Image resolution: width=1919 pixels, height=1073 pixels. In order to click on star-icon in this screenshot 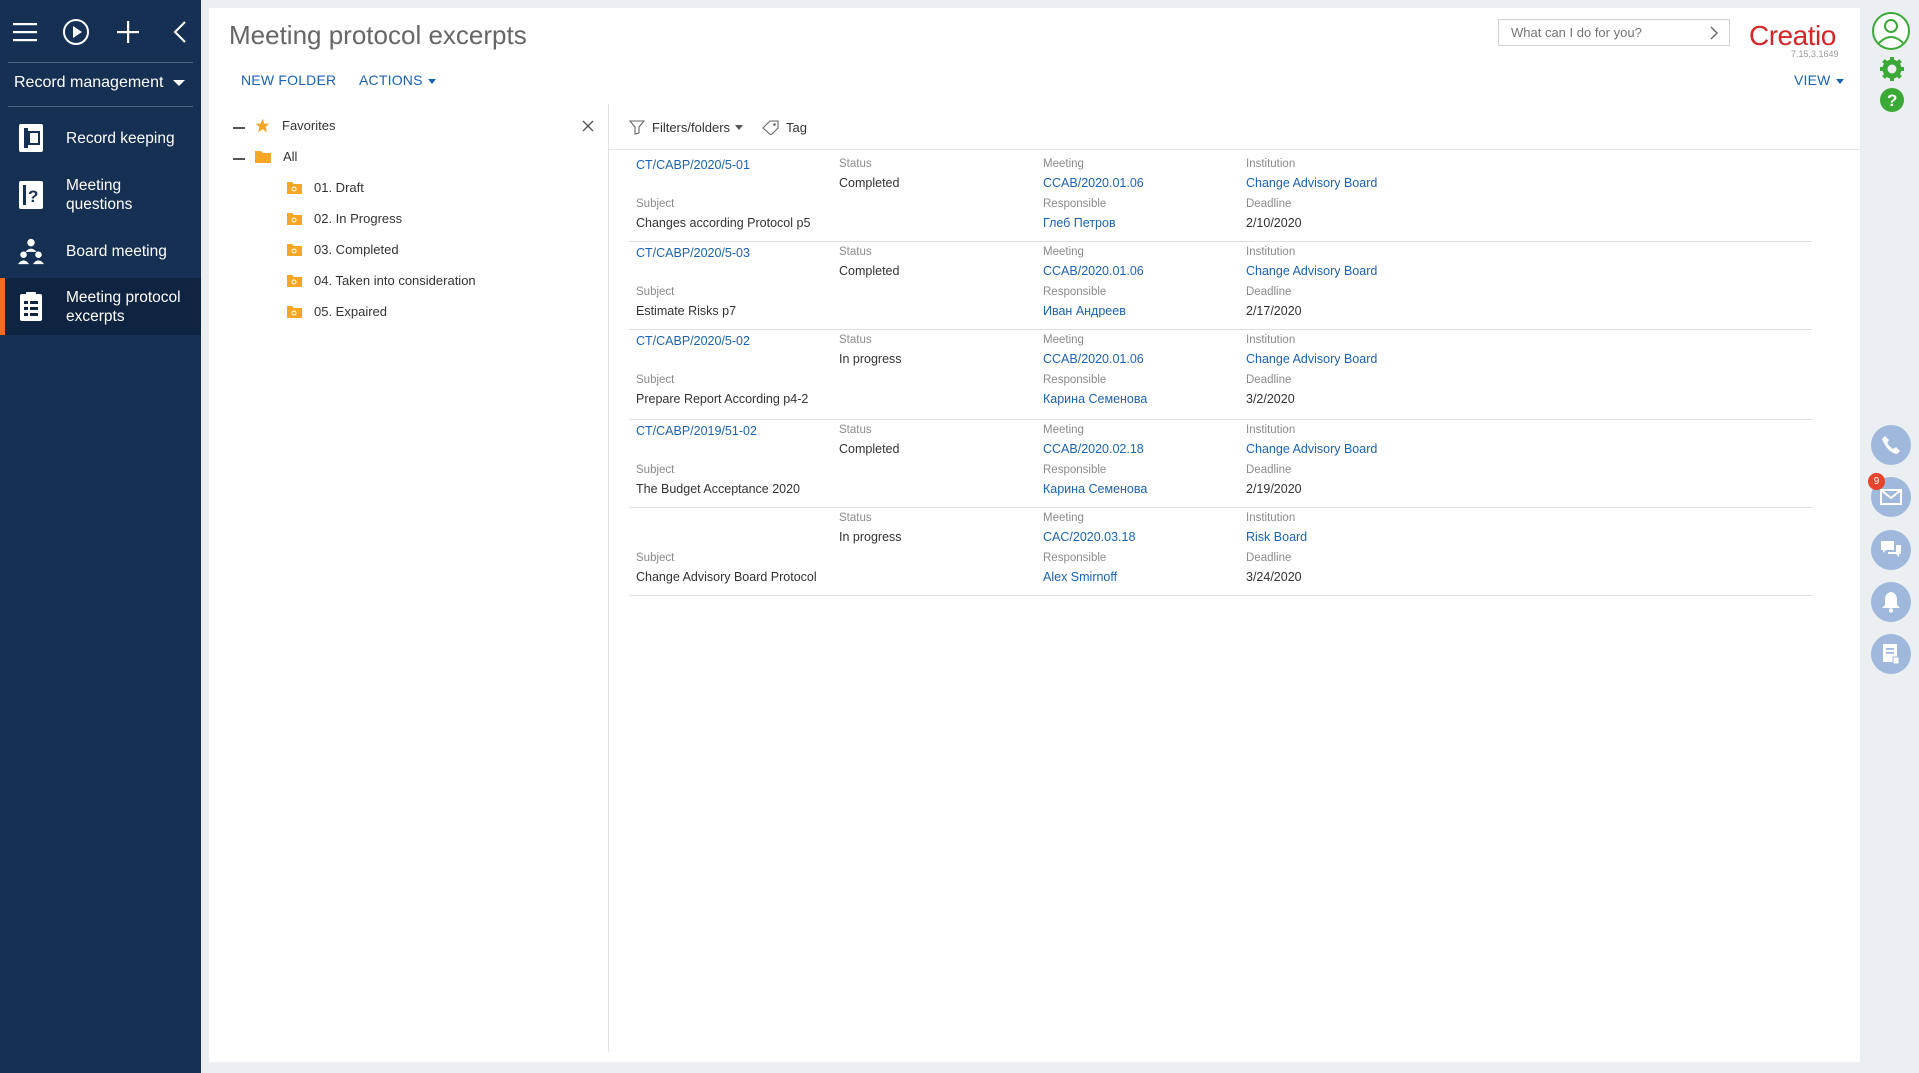, I will do `click(262, 125)`.